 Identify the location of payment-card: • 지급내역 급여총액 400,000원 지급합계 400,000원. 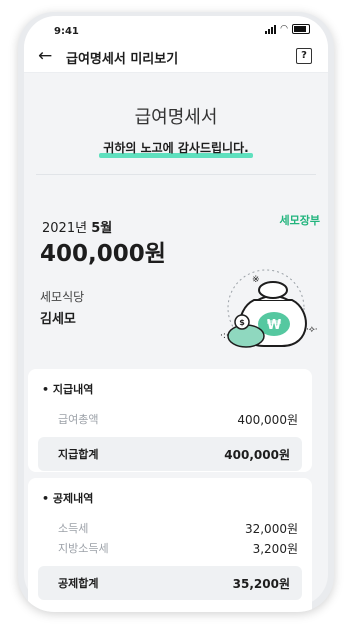
(170, 420).